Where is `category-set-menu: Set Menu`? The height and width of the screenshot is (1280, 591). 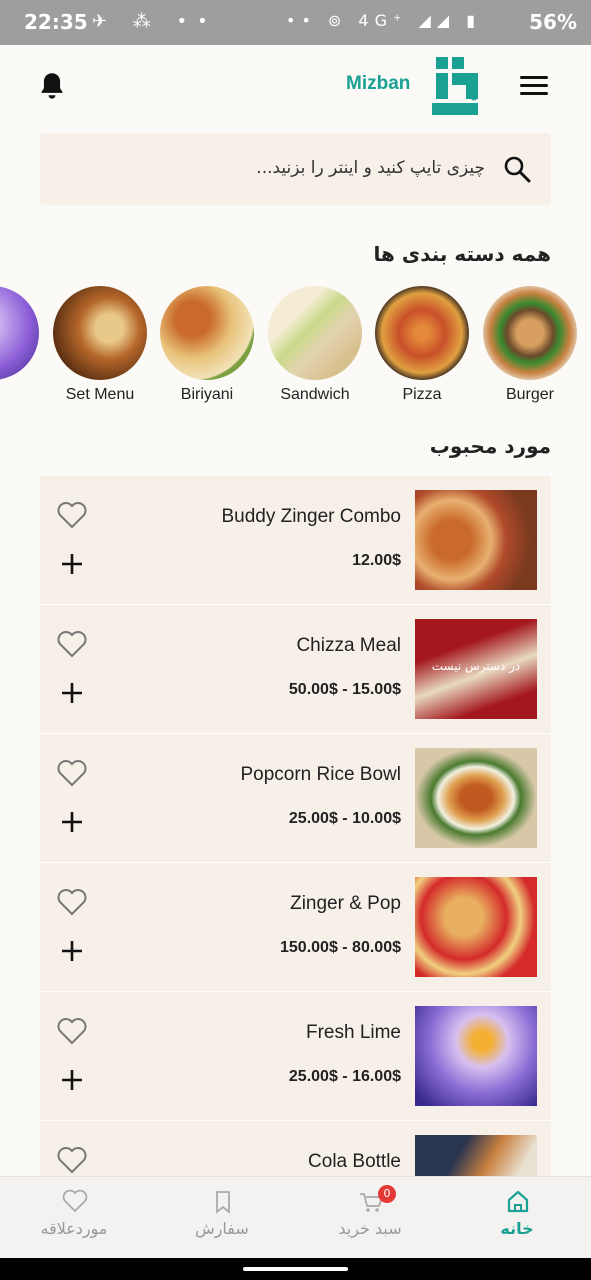 category-set-menu: Set Menu is located at coordinates (100, 345).